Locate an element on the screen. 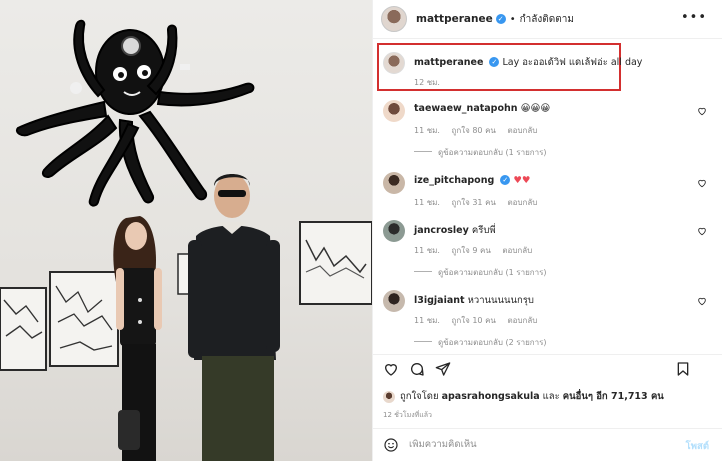 Image resolution: width=722 pixels, height=461 pixels. caption-avatar is located at coordinates (394, 63).